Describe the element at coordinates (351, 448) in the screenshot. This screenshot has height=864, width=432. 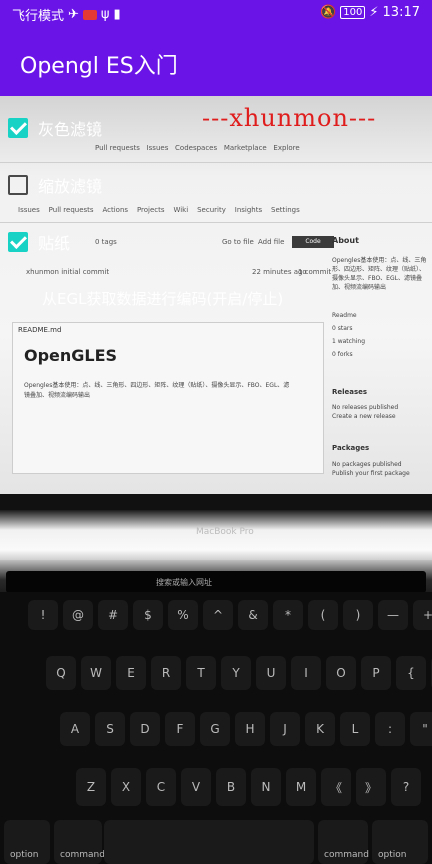
I see `packages-title: Packages` at that location.